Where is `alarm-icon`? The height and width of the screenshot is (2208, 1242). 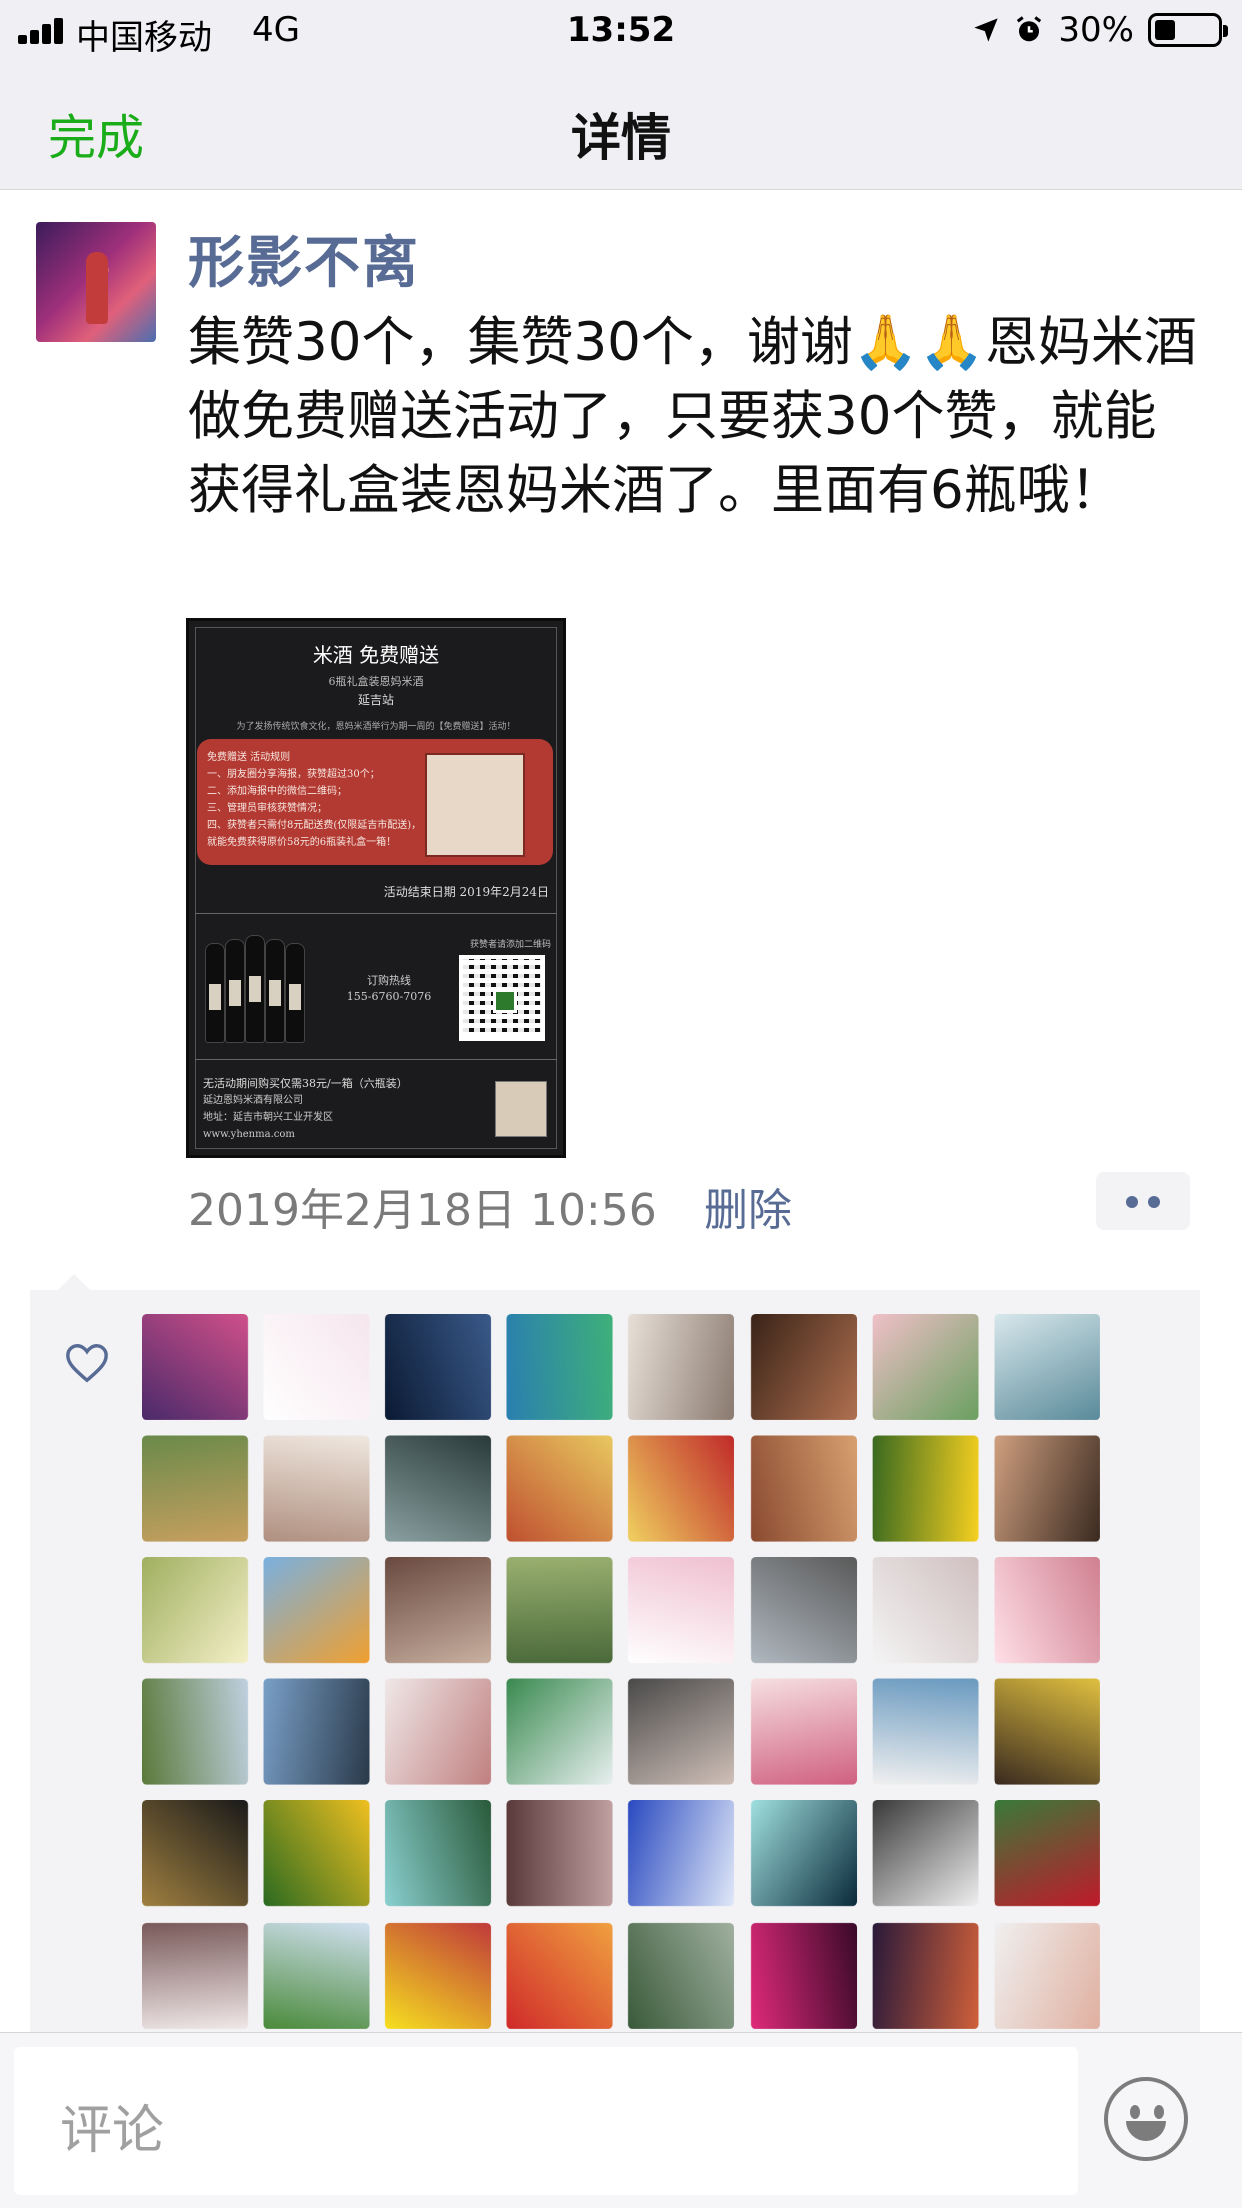
alarm-icon is located at coordinates (1029, 29).